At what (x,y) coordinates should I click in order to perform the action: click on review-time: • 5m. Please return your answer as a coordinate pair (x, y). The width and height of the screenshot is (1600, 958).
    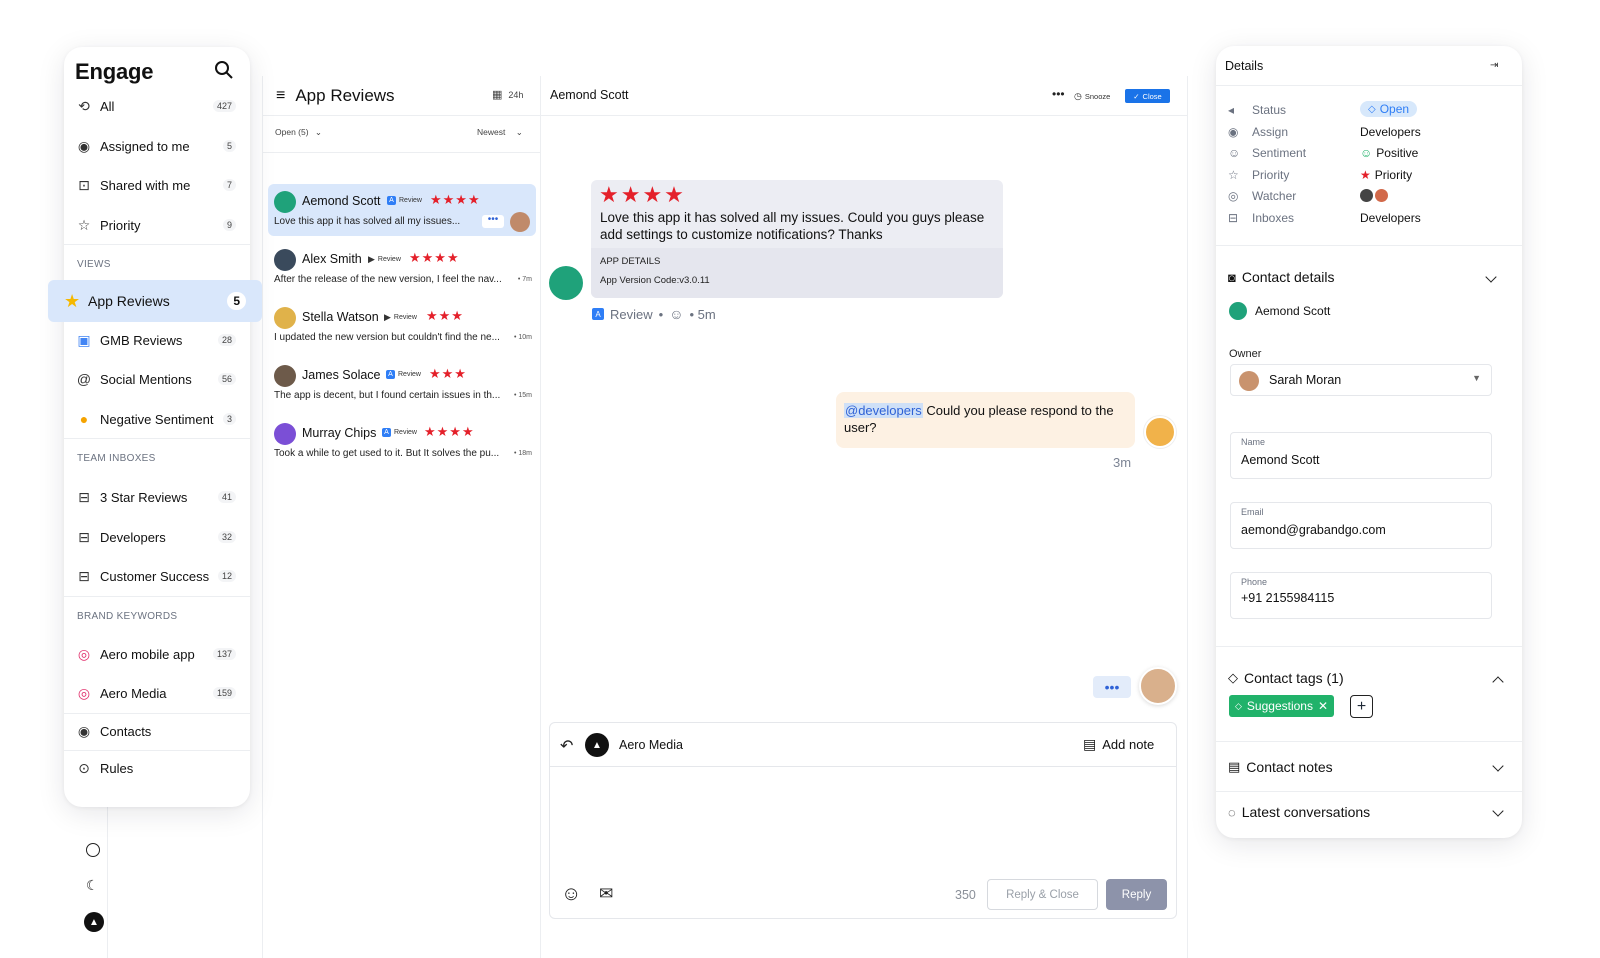
    Looking at the image, I should click on (702, 314).